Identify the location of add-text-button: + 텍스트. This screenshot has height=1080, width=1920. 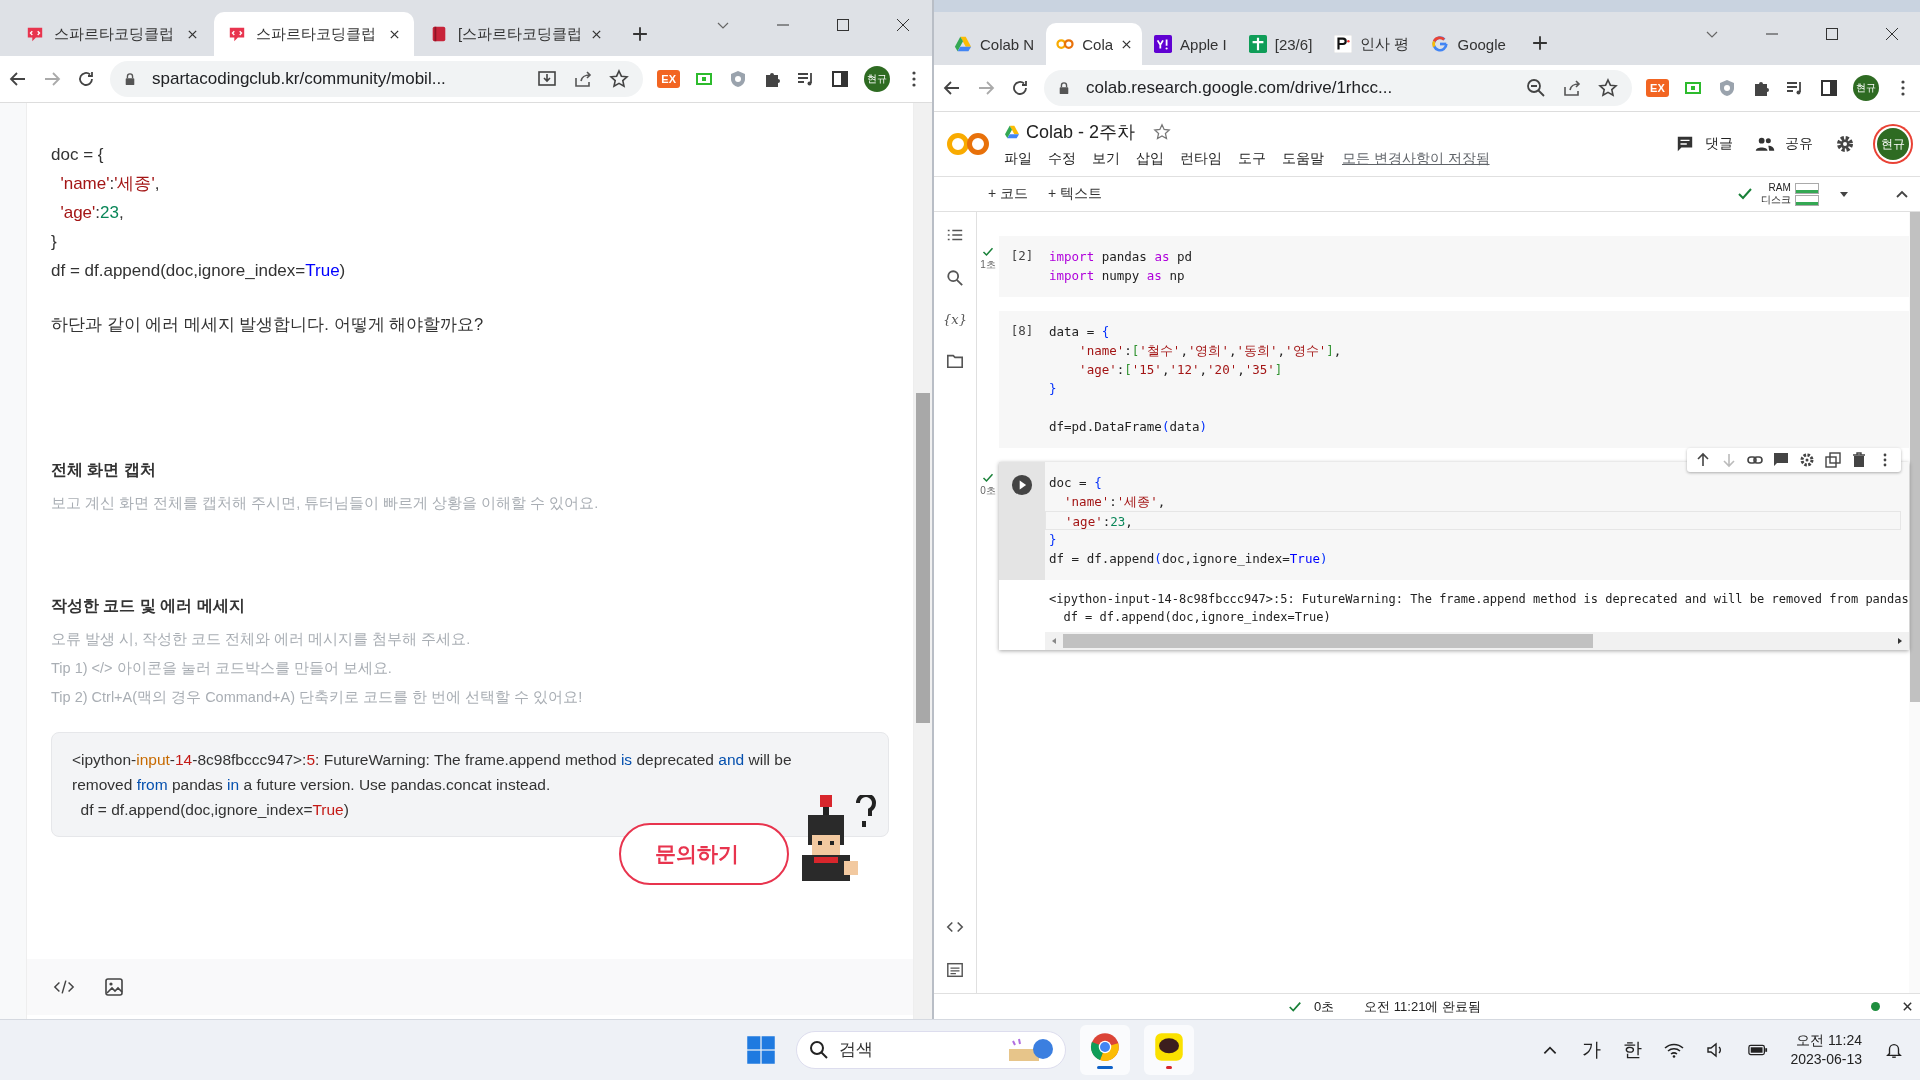
(1075, 194).